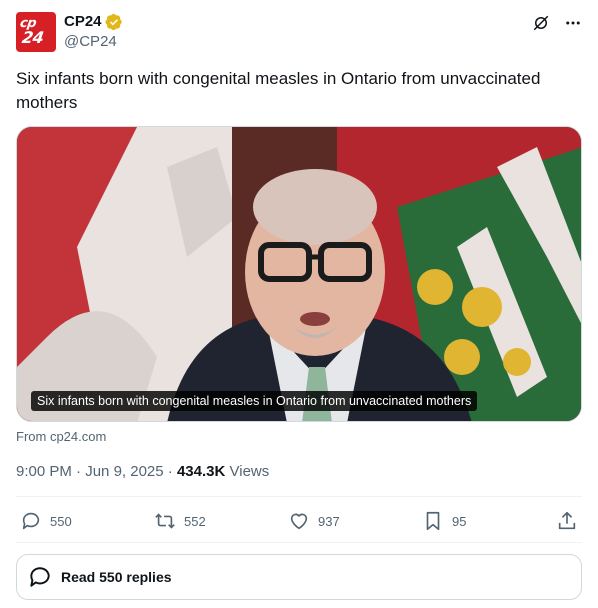  What do you see at coordinates (557, 23) in the screenshot?
I see `top-actions` at bounding box center [557, 23].